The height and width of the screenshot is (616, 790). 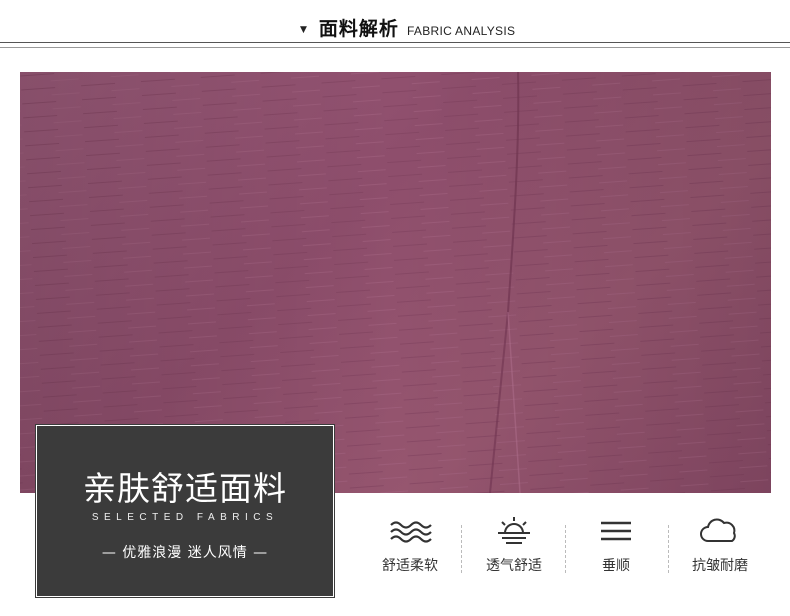 I want to click on triangle-down-icon: ▼, so click(x=303, y=30).